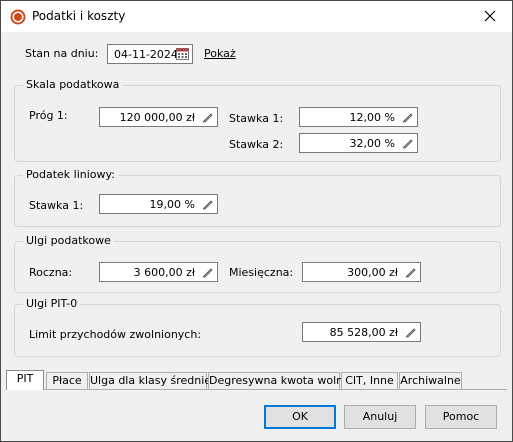  What do you see at coordinates (182, 54) in the screenshot?
I see `calendar-icon` at bounding box center [182, 54].